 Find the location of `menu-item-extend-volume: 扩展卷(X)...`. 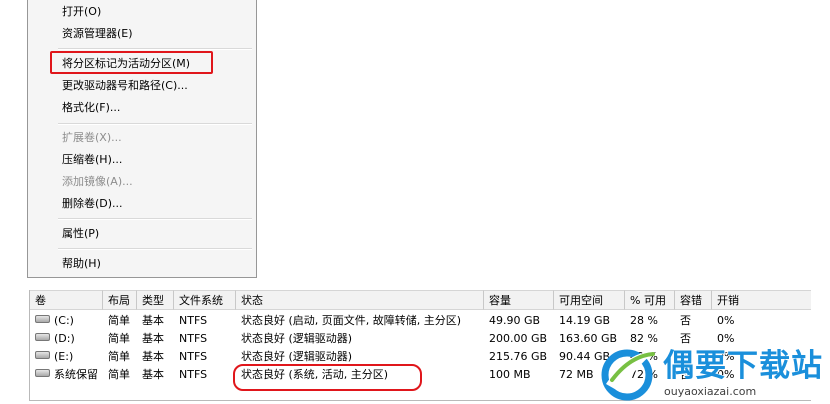

menu-item-extend-volume: 扩展卷(X)... is located at coordinates (92, 137).